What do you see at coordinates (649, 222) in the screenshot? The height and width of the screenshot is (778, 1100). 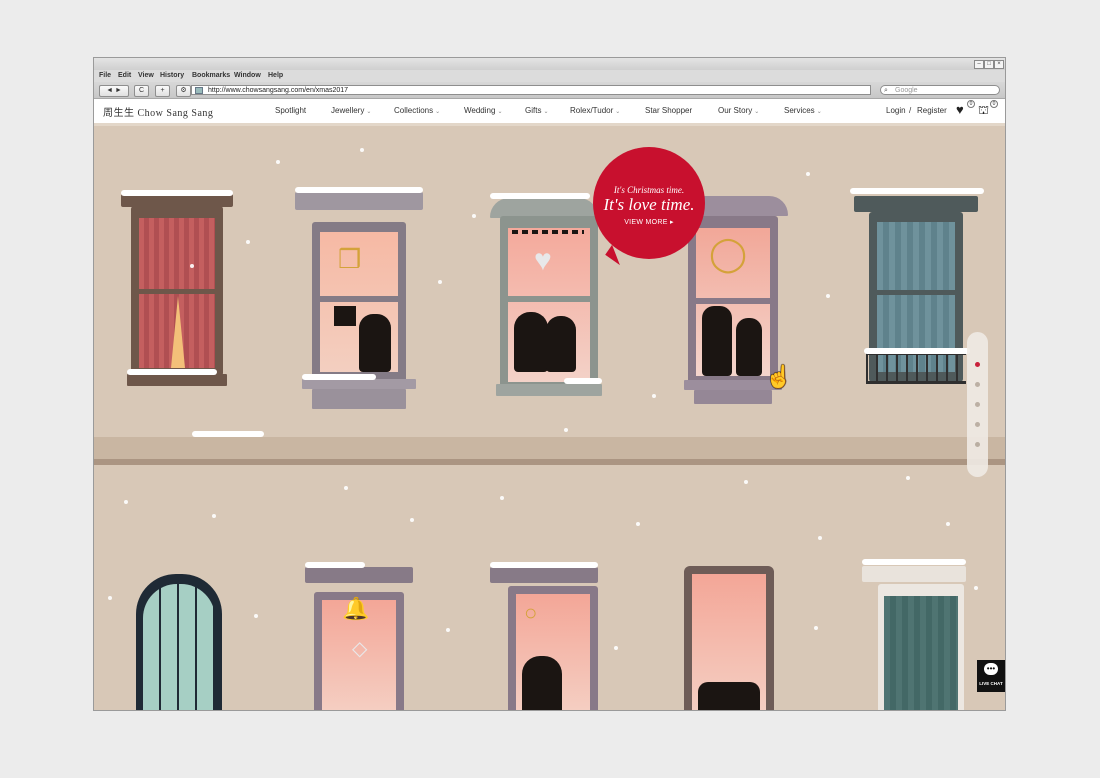 I see `view-more-link: VIEW MORE ▸` at bounding box center [649, 222].